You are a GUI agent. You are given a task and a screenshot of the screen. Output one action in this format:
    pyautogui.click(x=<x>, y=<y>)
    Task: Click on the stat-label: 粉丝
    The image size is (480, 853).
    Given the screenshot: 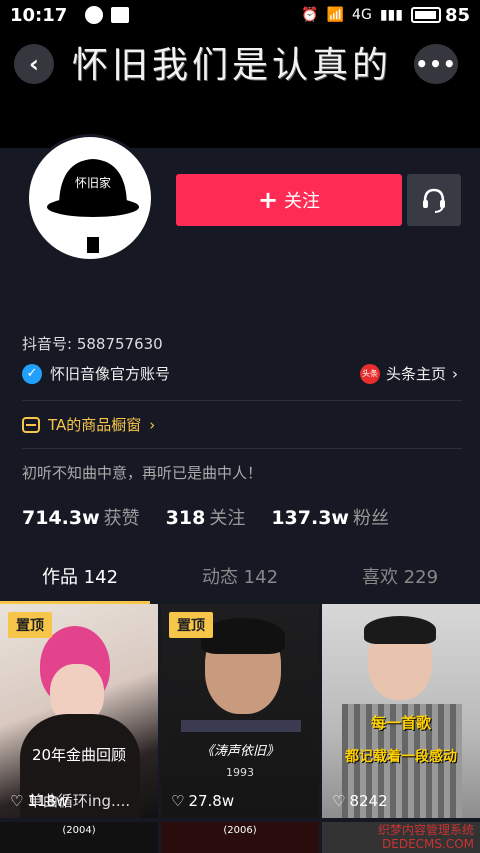 What is the action you would take?
    pyautogui.click(x=370, y=518)
    